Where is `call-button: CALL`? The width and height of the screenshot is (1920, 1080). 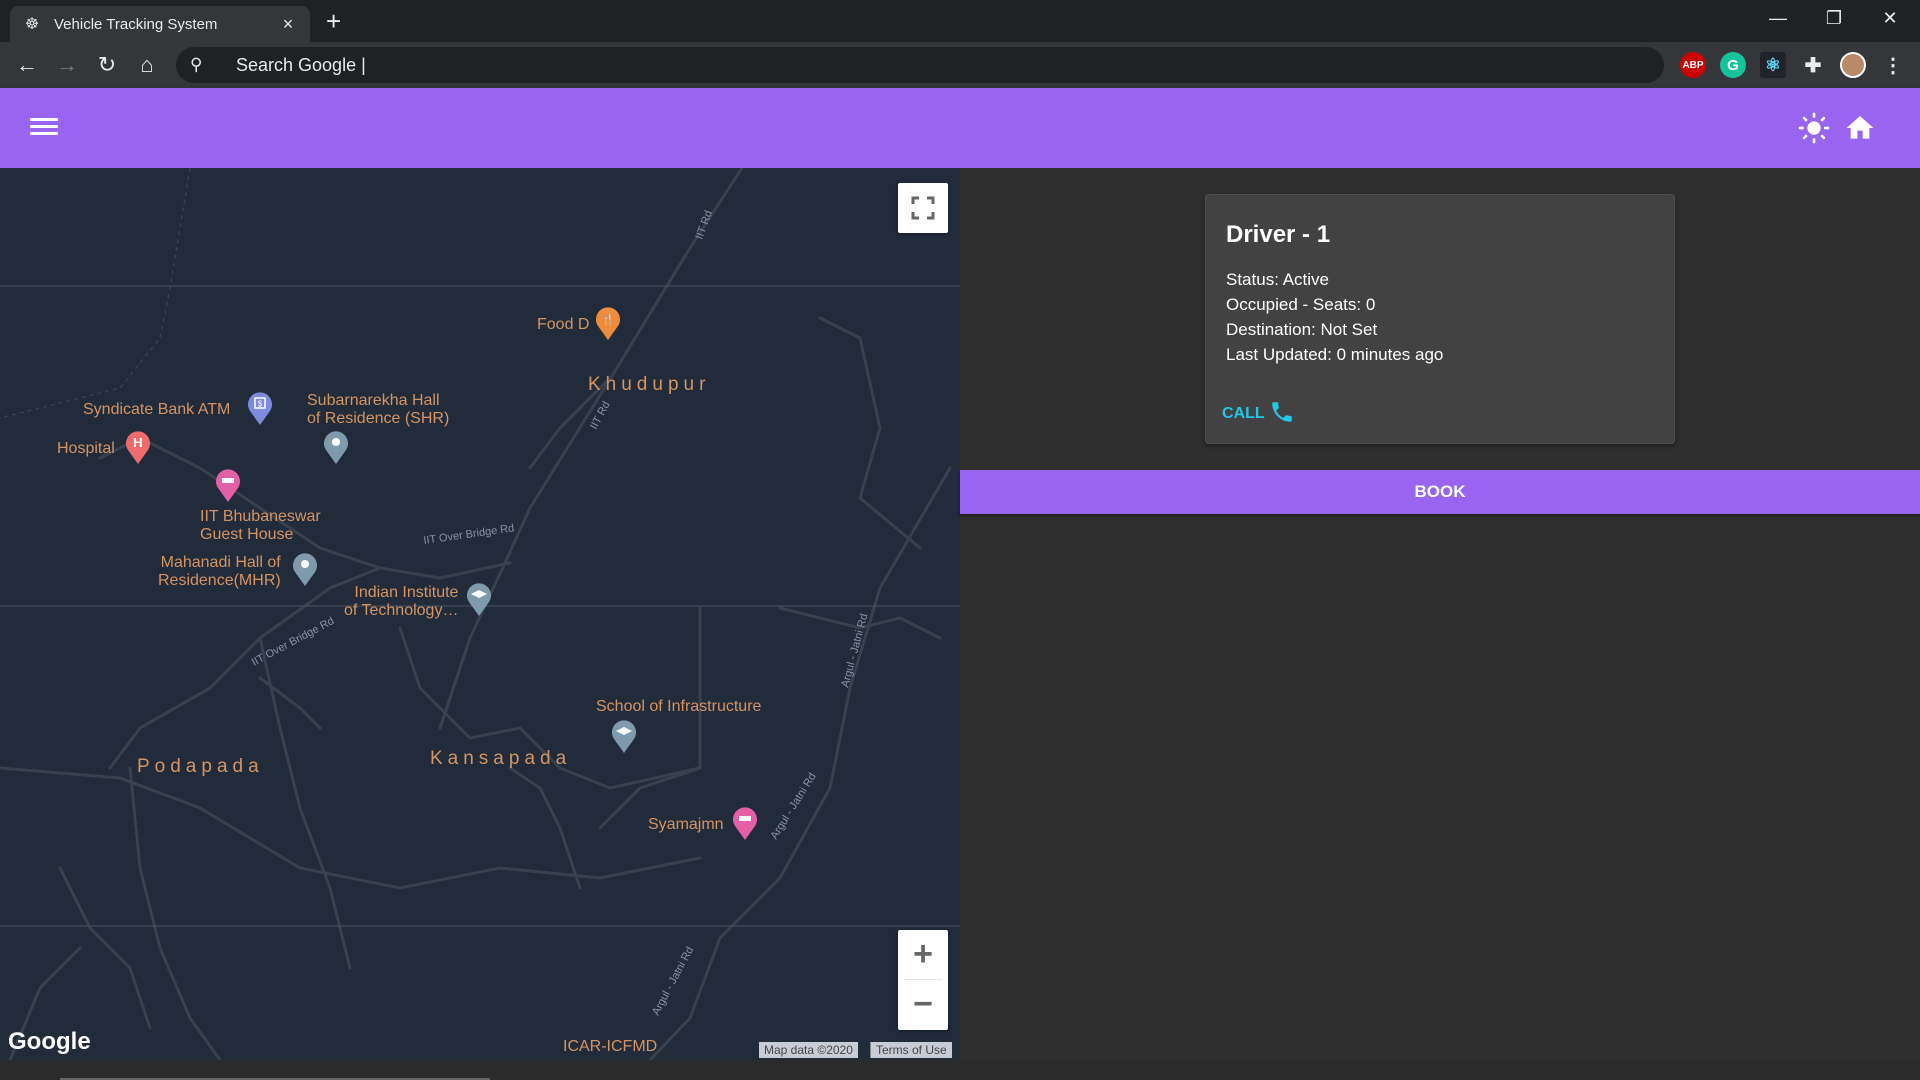 call-button: CALL is located at coordinates (1258, 413).